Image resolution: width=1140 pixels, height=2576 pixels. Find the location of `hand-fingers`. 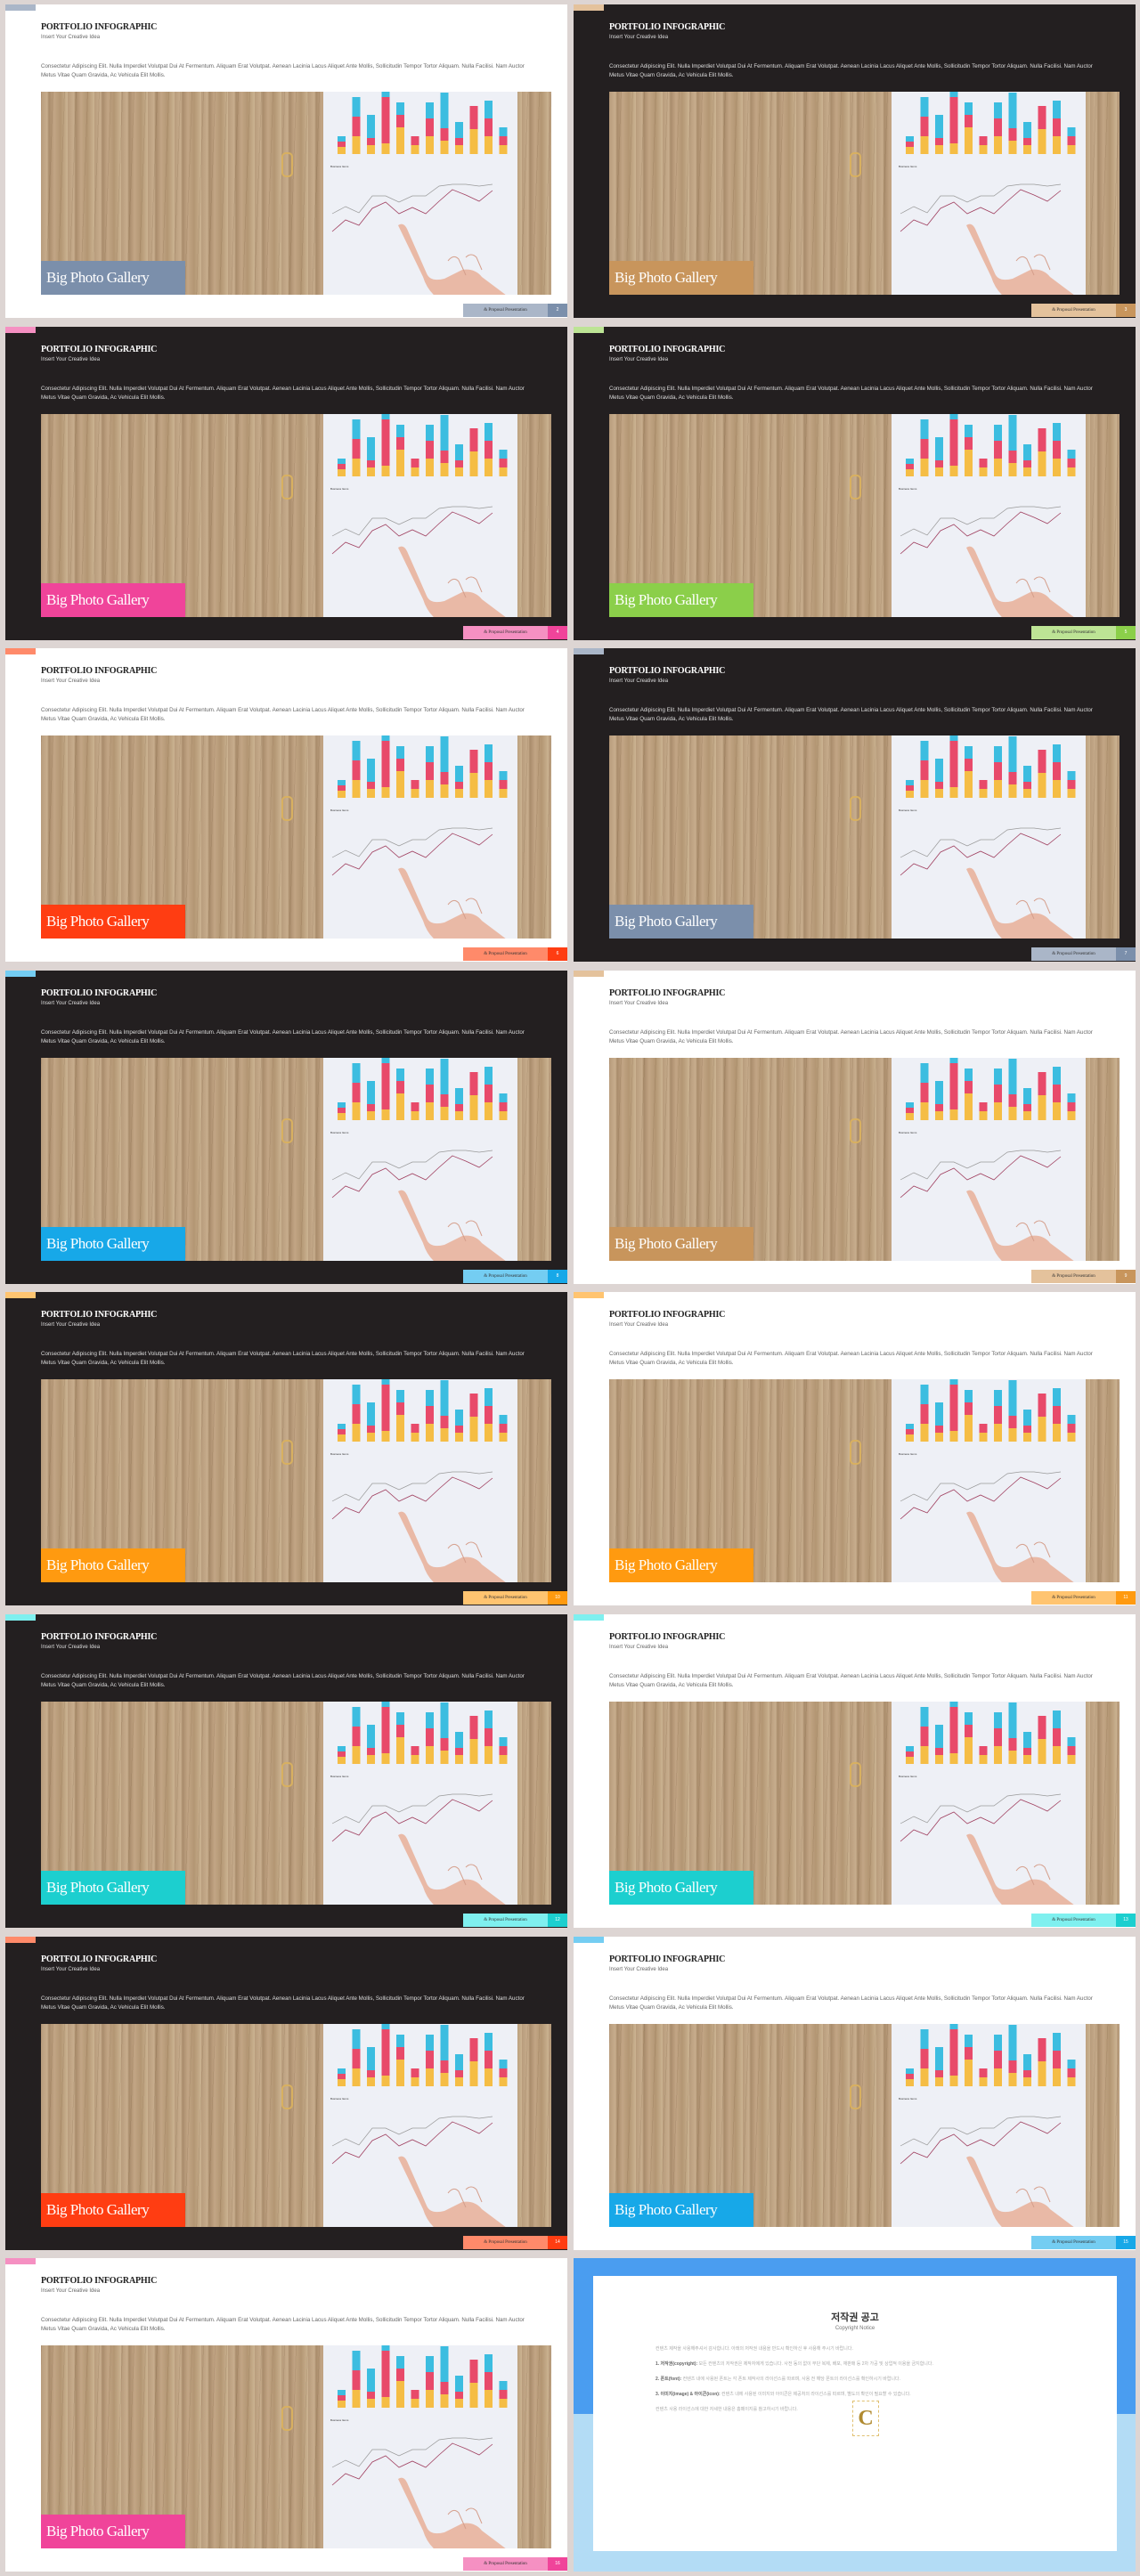

hand-fingers is located at coordinates (465, 2518).